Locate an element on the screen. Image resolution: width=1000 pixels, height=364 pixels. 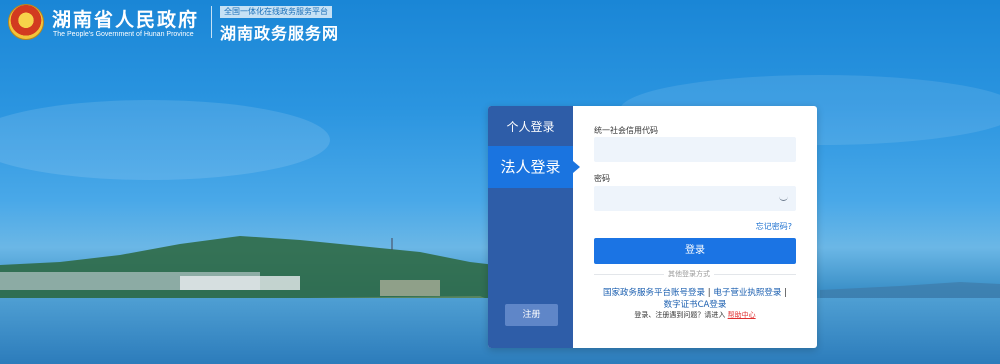
national-emblem-icon: ★ is located at coordinates (26, 22).